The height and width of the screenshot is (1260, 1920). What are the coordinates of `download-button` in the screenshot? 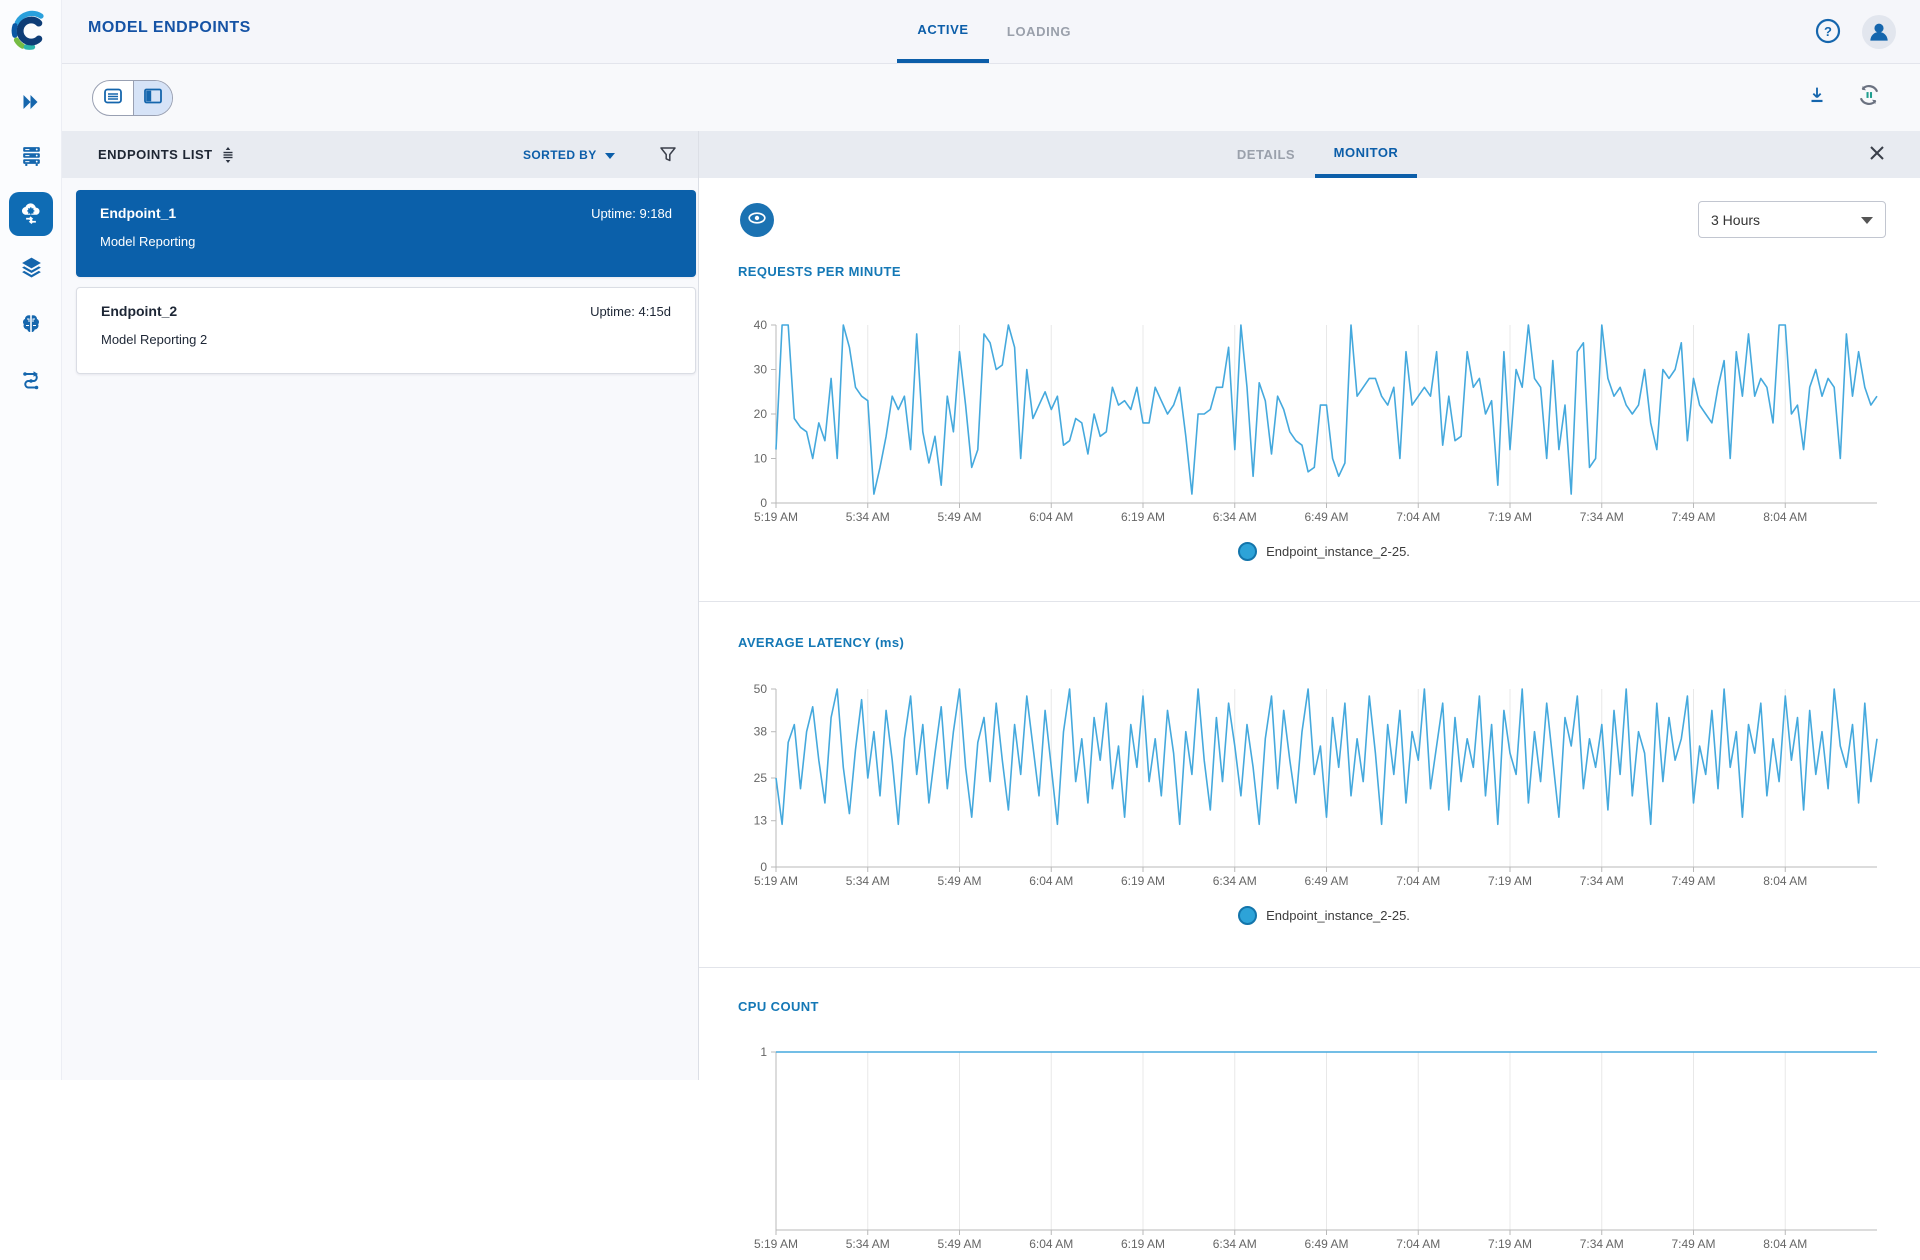 It's located at (1817, 97).